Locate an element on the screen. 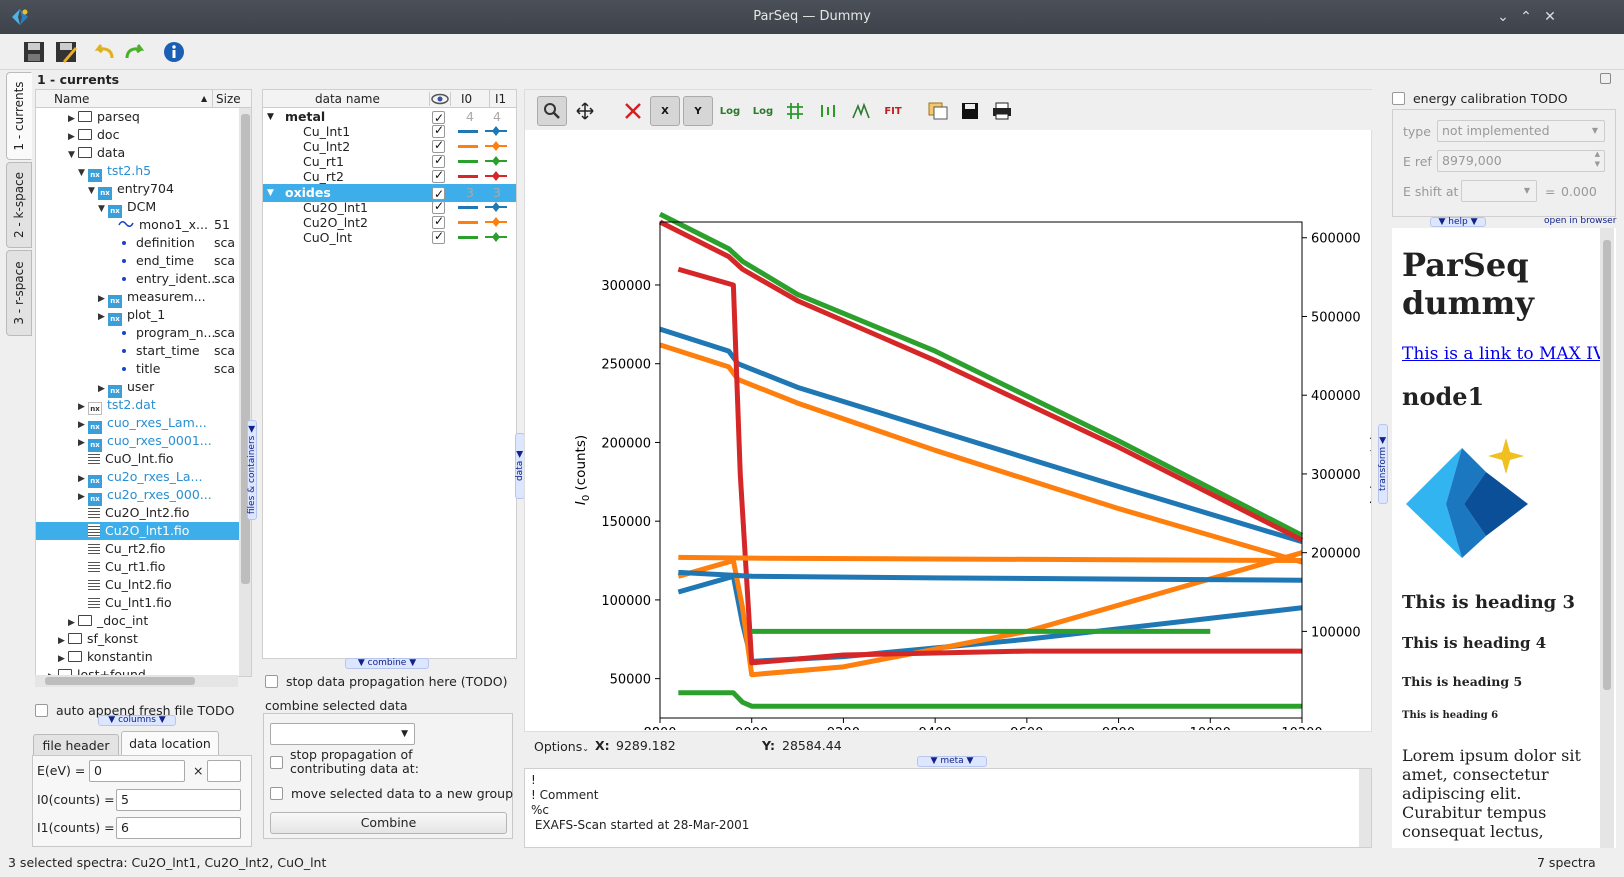 The height and width of the screenshot is (877, 1624). type-select: not implemented ▼ is located at coordinates (1521, 131).